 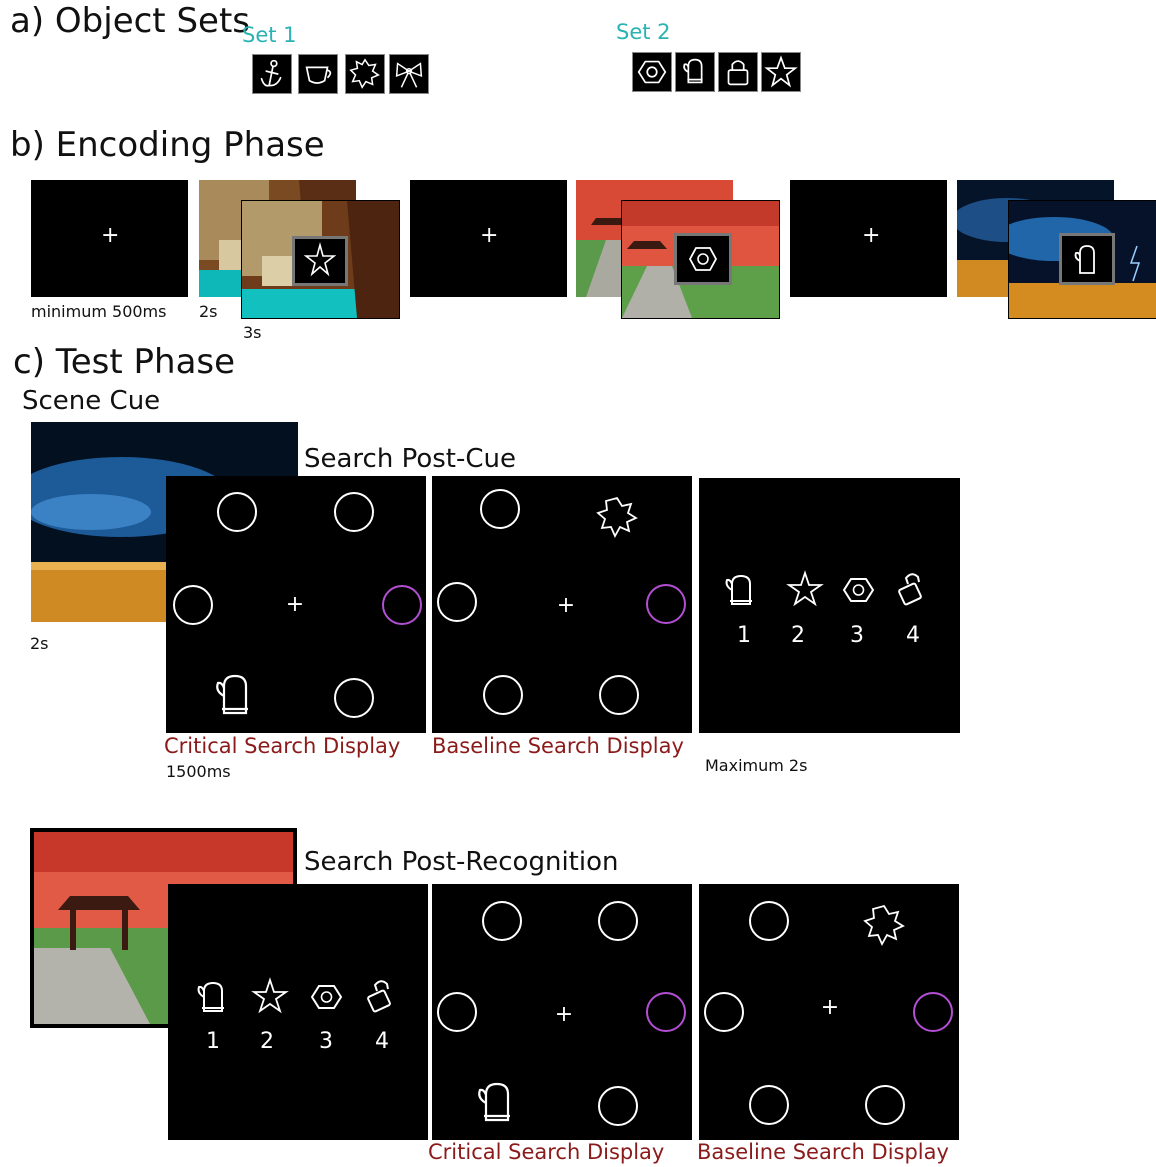 I want to click on set1-label: Set 1, so click(x=269, y=35).